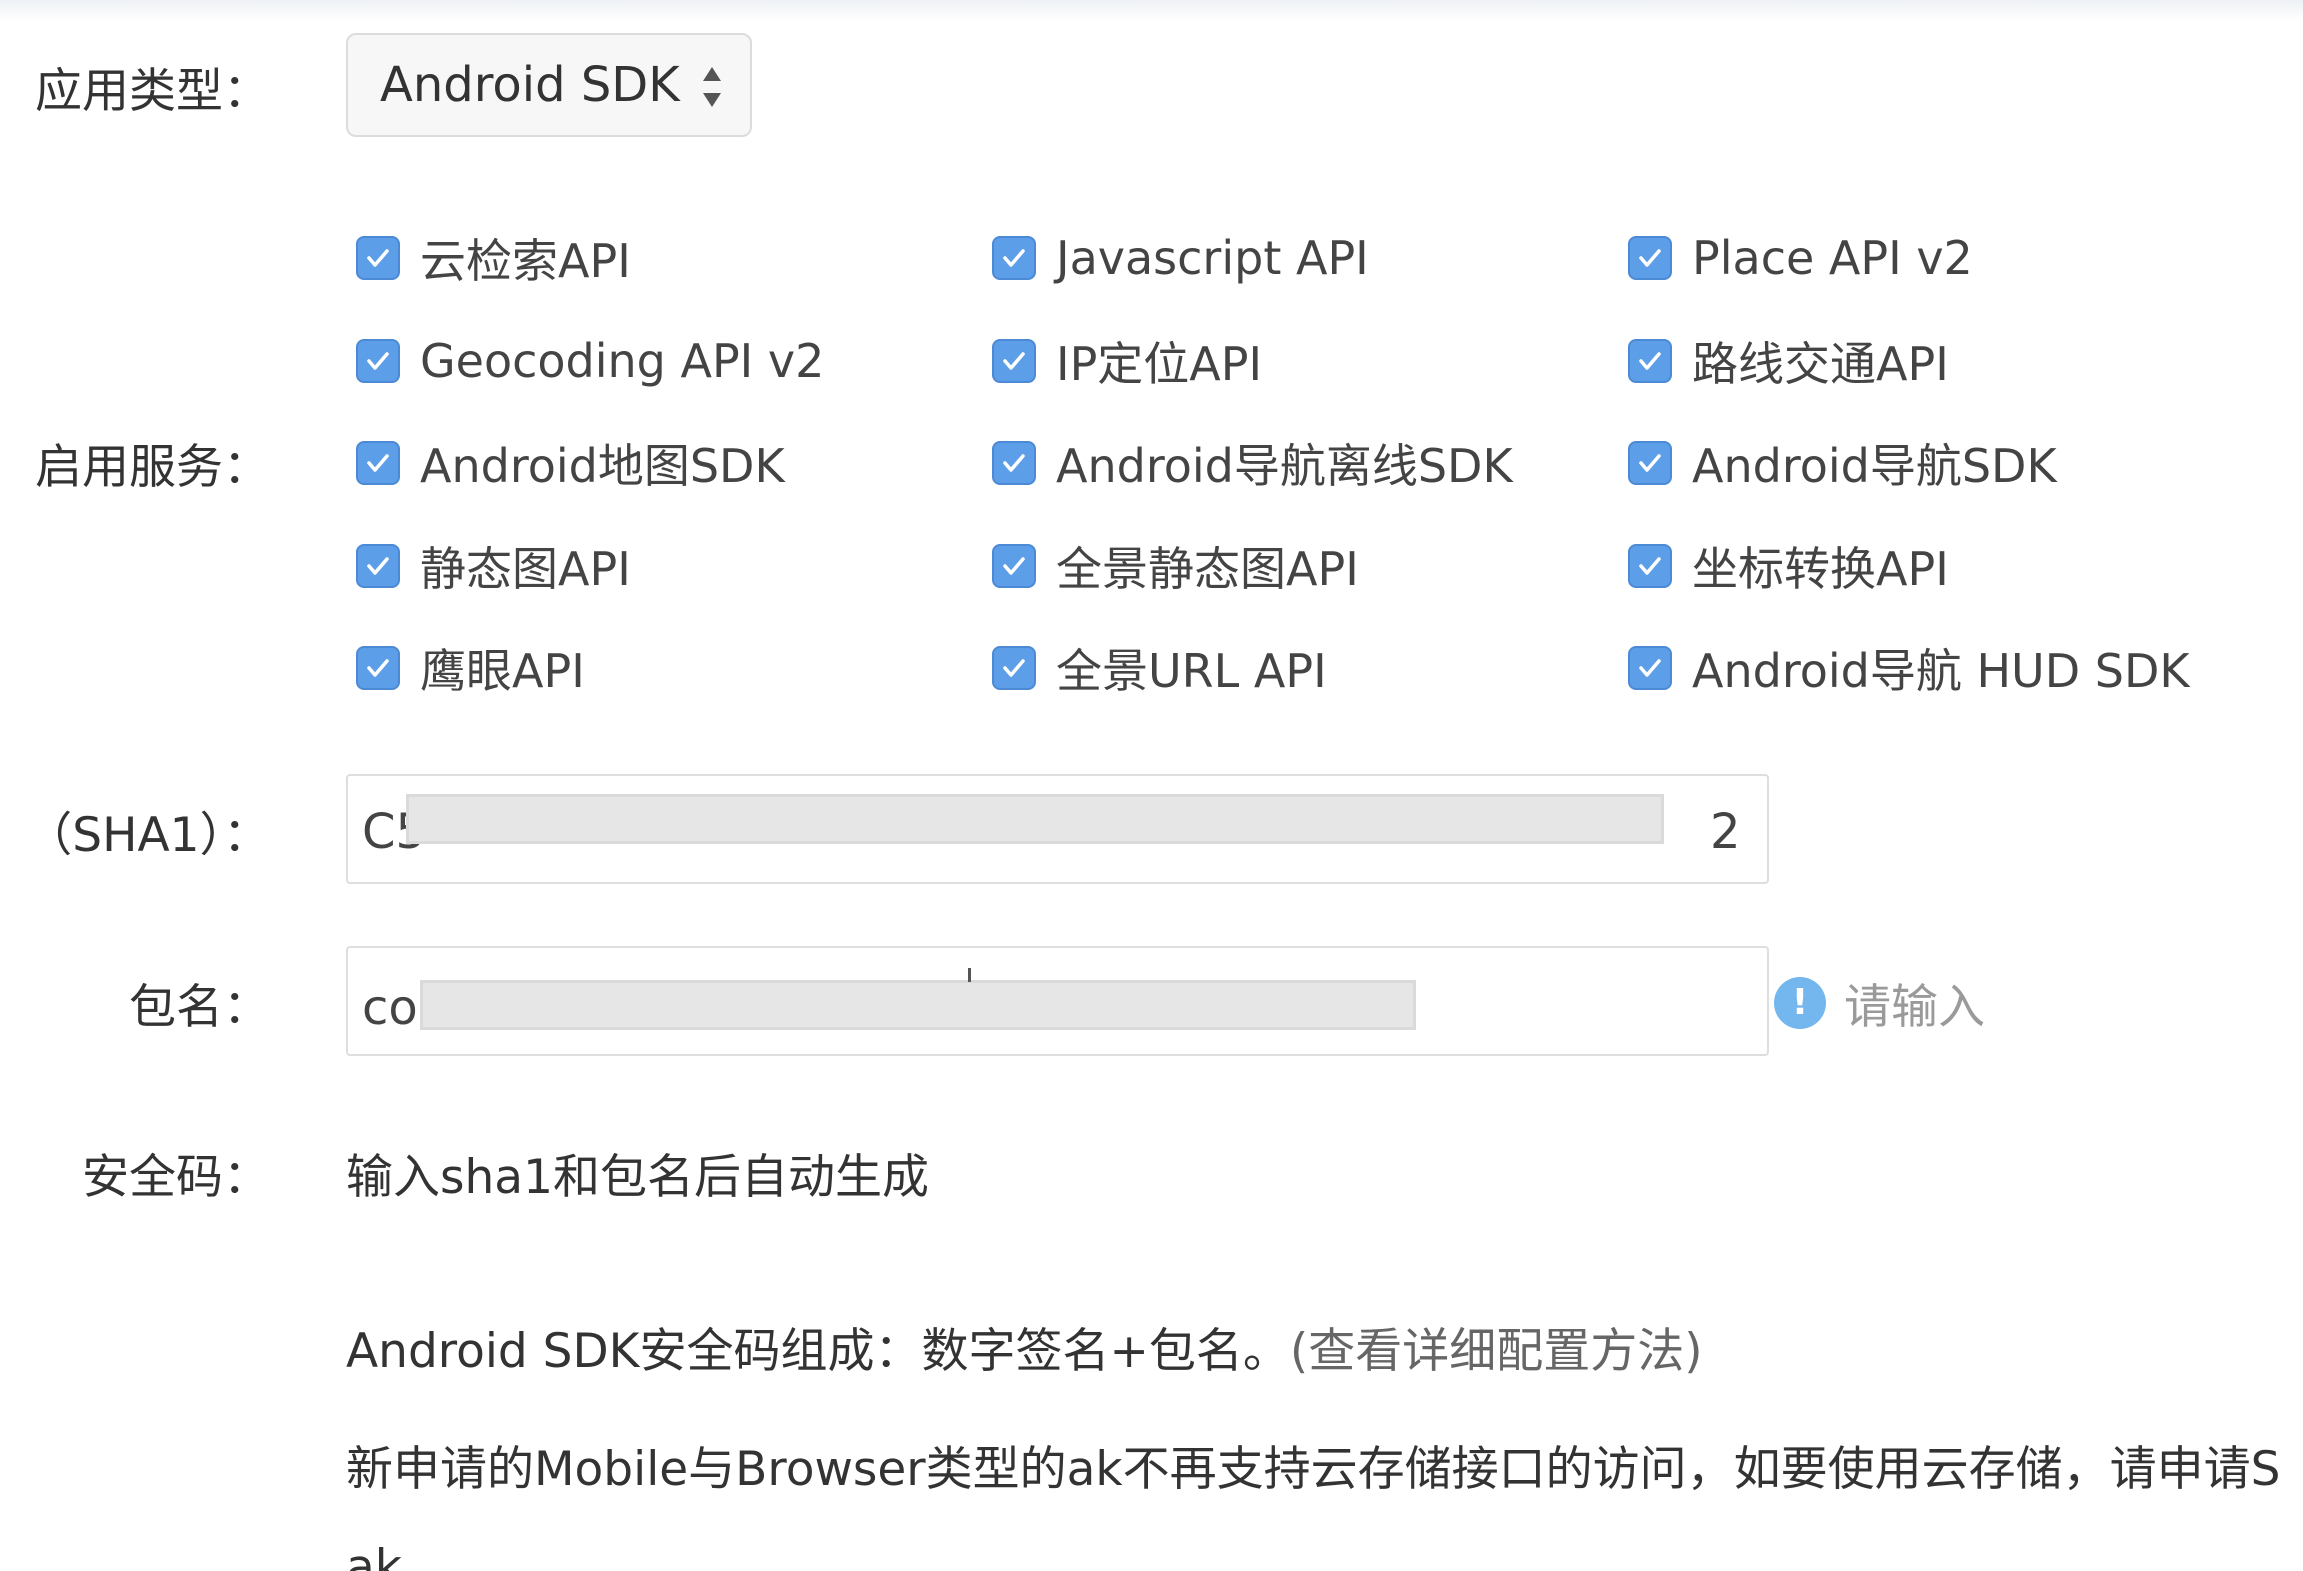  I want to click on service-checkbox-item: IP定位API, so click(1127, 361).